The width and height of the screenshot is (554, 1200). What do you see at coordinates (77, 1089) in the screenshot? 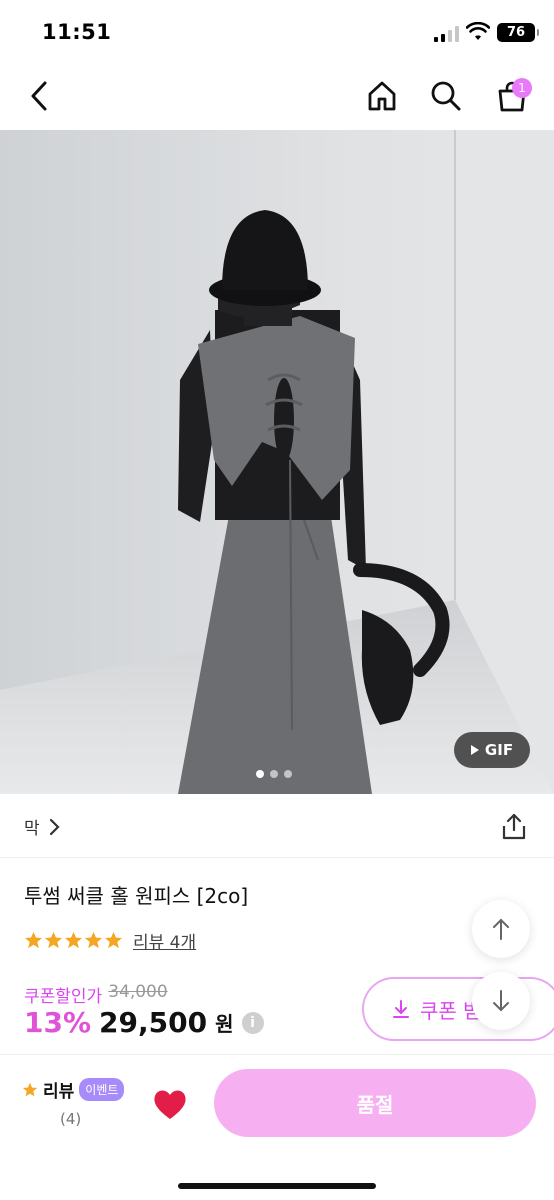
I see `review-head: 리뷰 이벤트` at bounding box center [77, 1089].